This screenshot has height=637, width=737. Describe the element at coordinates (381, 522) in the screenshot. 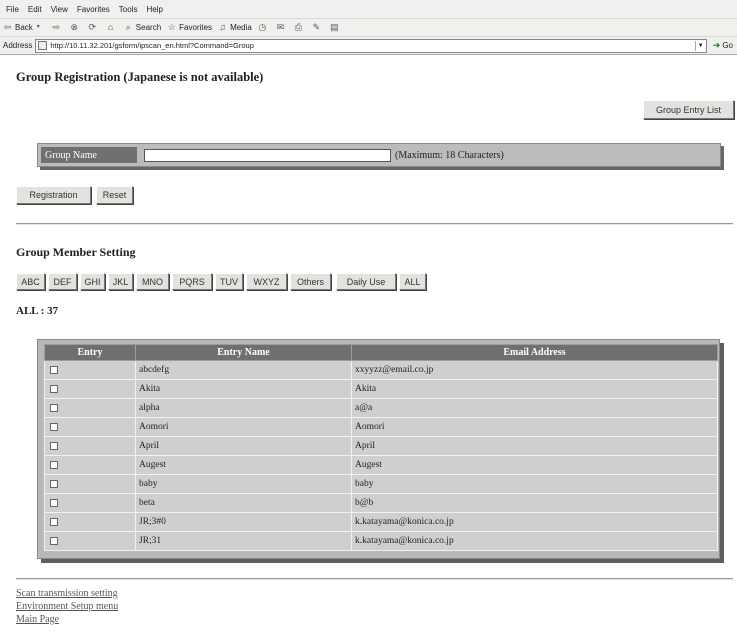

I see `table-row: JR;3#0 k.katayama@konica.co.jp` at that location.